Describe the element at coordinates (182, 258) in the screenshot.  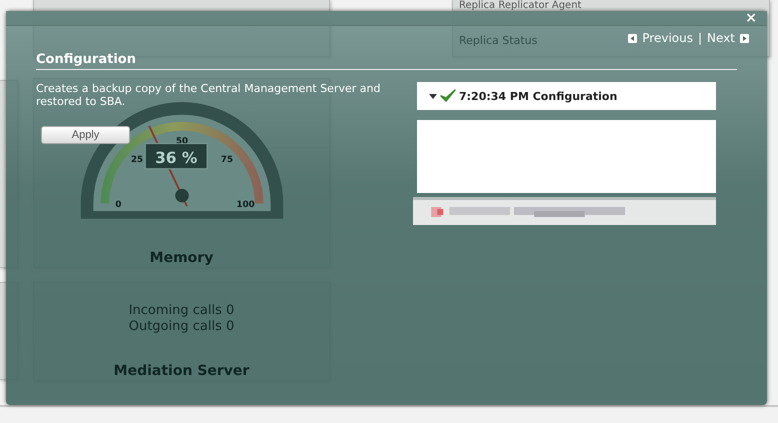
I see `card-title: Memory` at that location.